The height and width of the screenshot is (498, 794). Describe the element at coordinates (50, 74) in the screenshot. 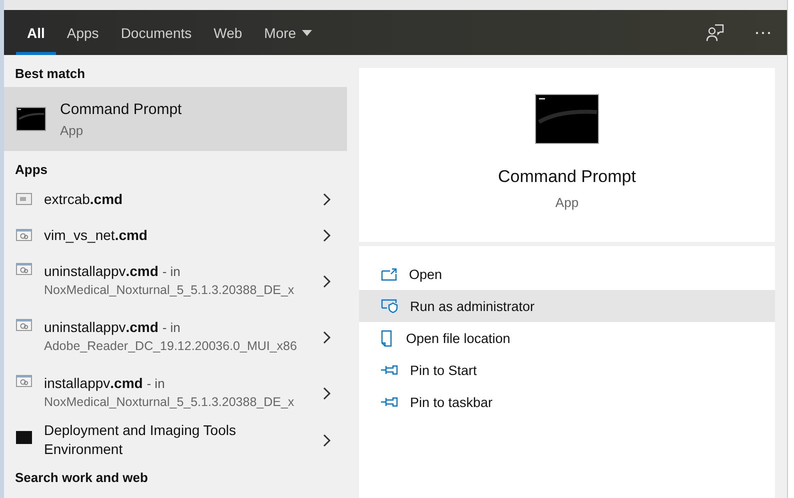

I see `section-heading: Best match` at that location.